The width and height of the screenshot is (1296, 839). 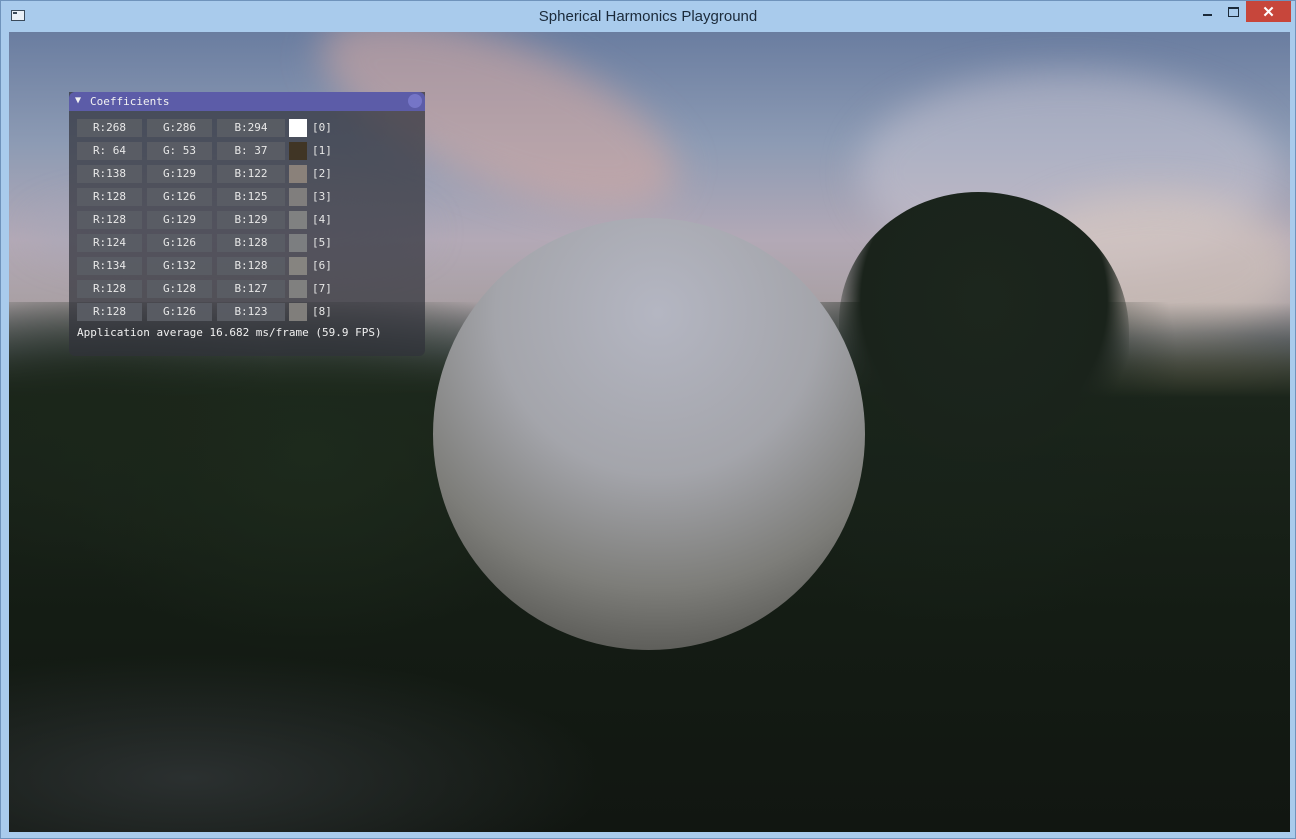 I want to click on panel-title-bar: ▼ Coefficients, so click(x=247, y=101).